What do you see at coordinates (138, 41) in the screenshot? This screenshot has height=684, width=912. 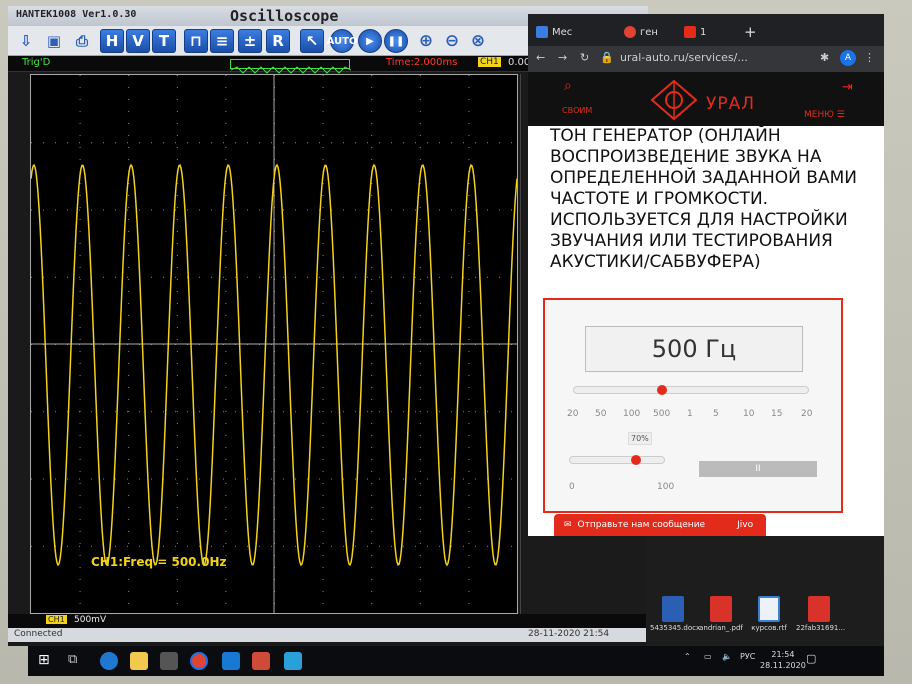 I see `vertical-button: V` at bounding box center [138, 41].